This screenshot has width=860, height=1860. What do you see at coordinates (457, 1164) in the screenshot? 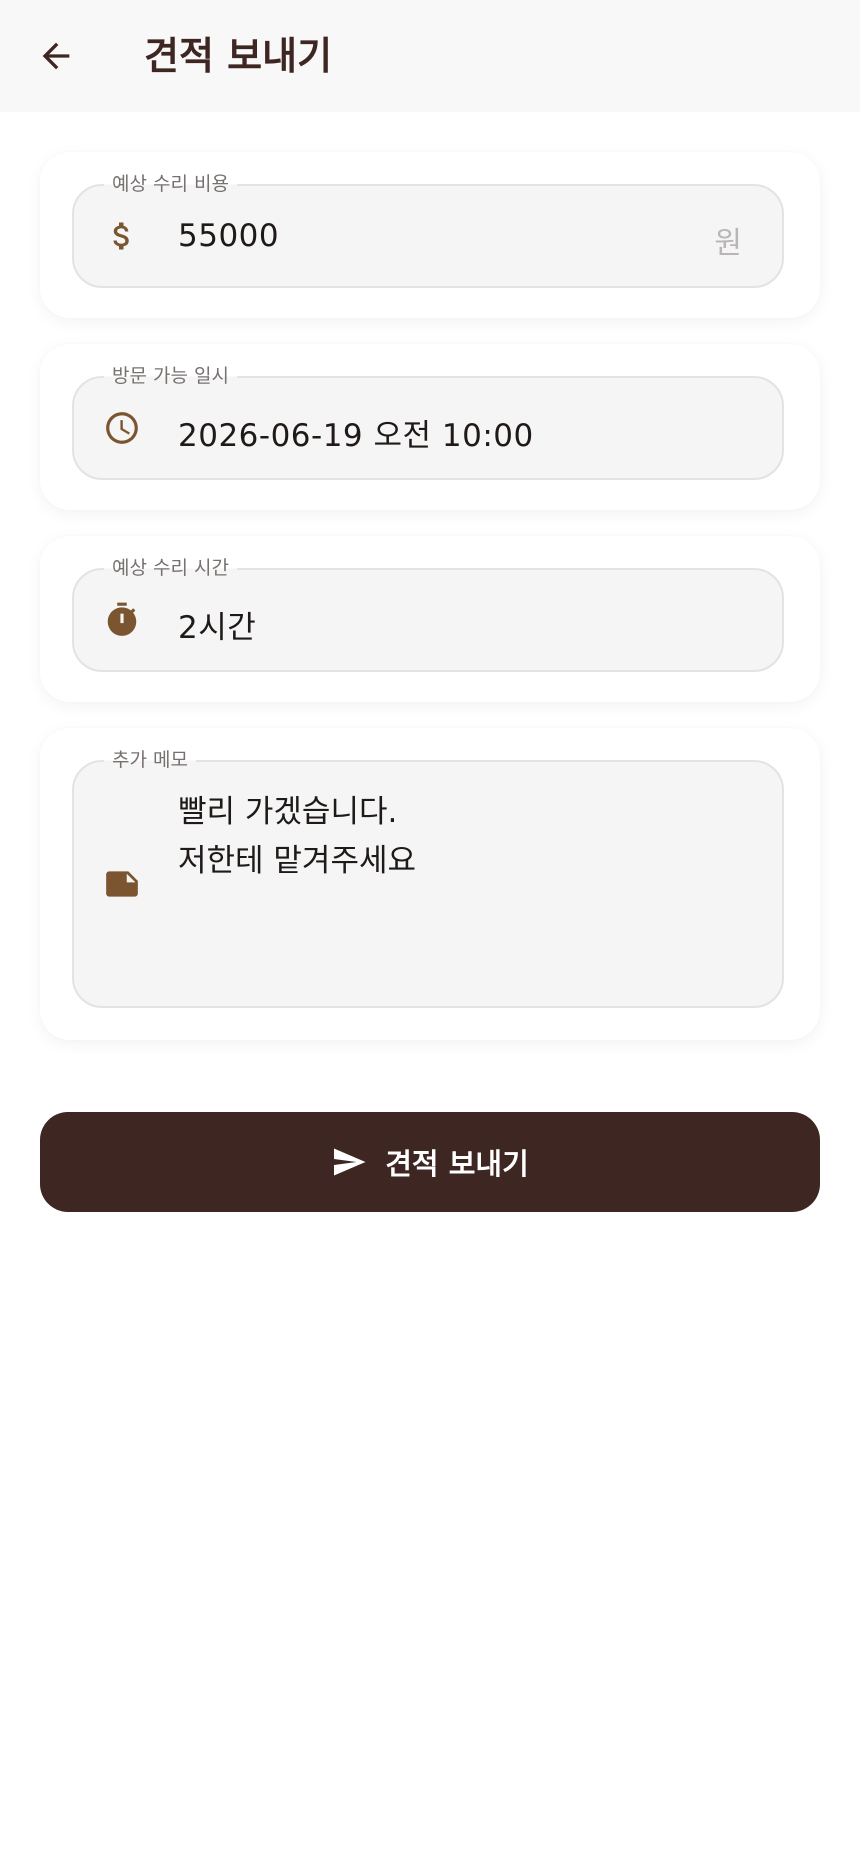
I see `send-estimate-label: 견적 보내기` at bounding box center [457, 1164].